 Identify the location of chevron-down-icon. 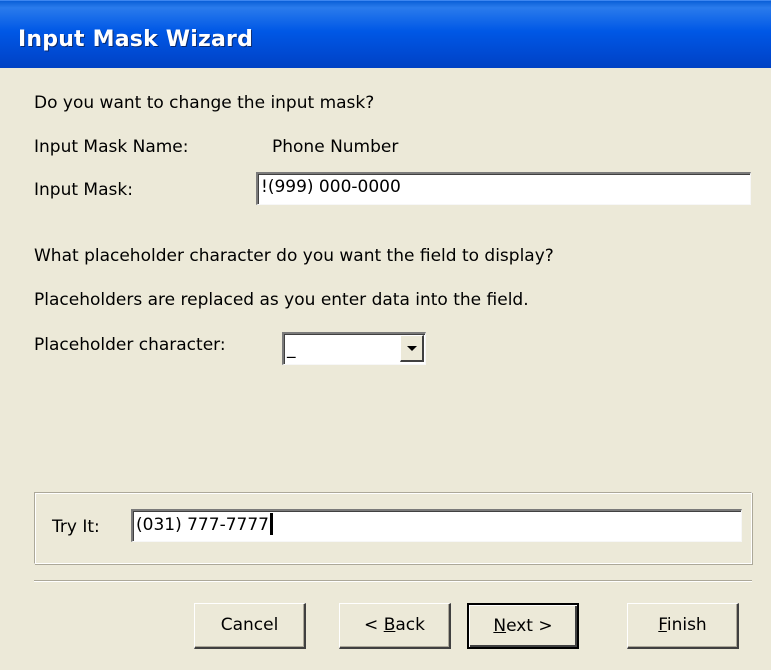
(412, 348).